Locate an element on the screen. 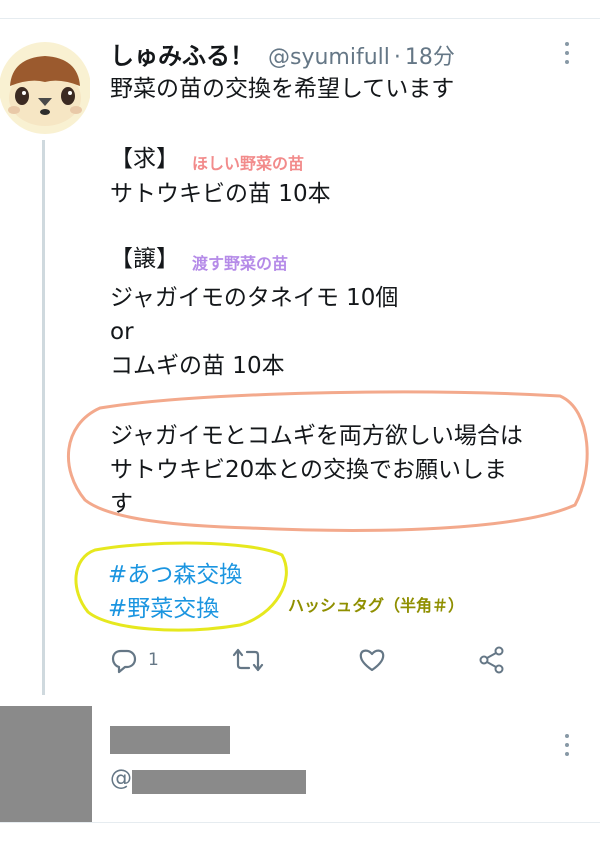 The image size is (600, 843). tweet-header: しゅみふる！ @syumifull · 18分 is located at coordinates (282, 54).